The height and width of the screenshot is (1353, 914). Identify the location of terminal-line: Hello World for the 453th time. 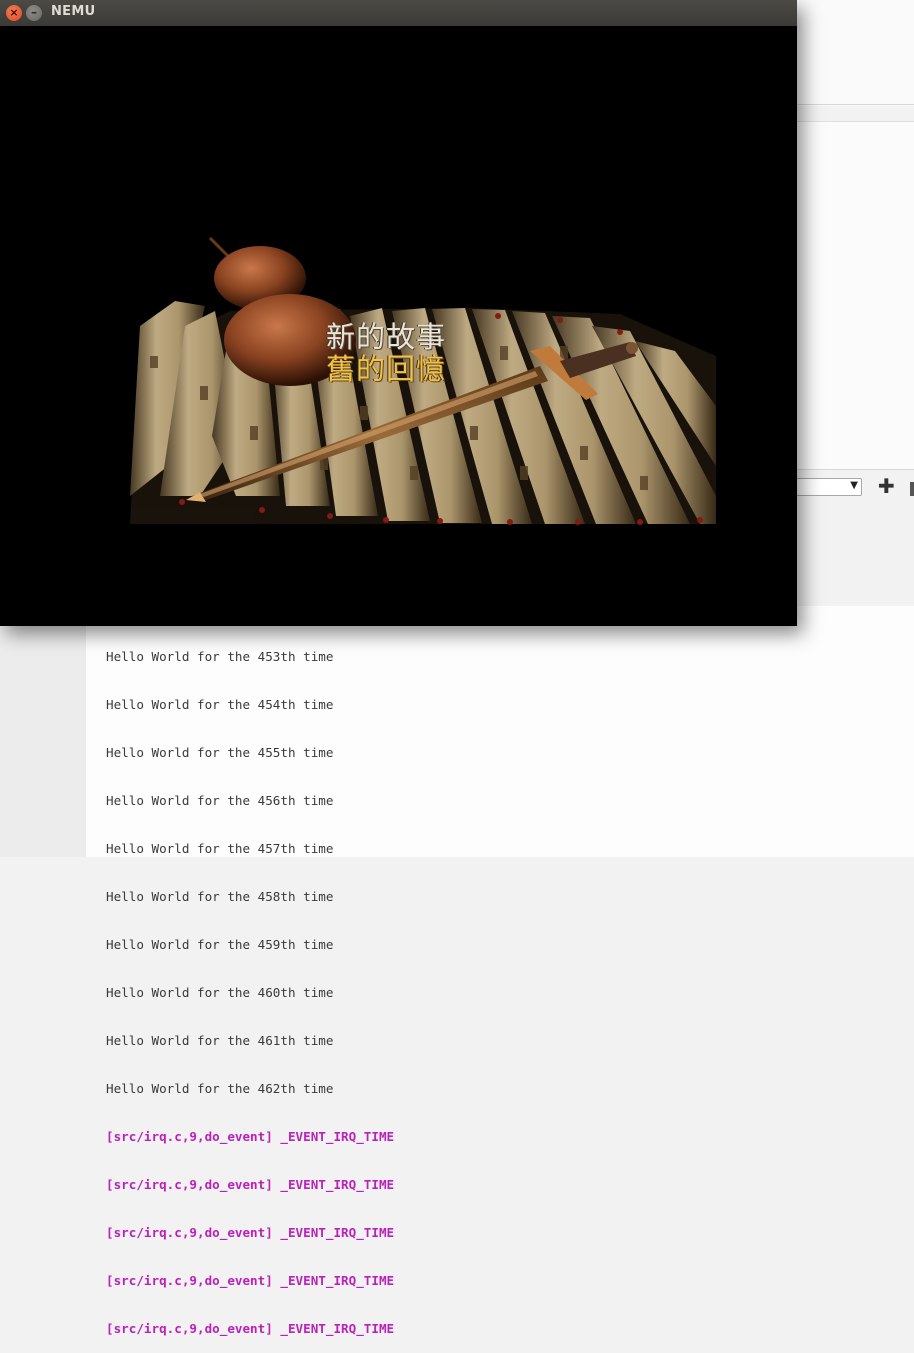
(220, 656).